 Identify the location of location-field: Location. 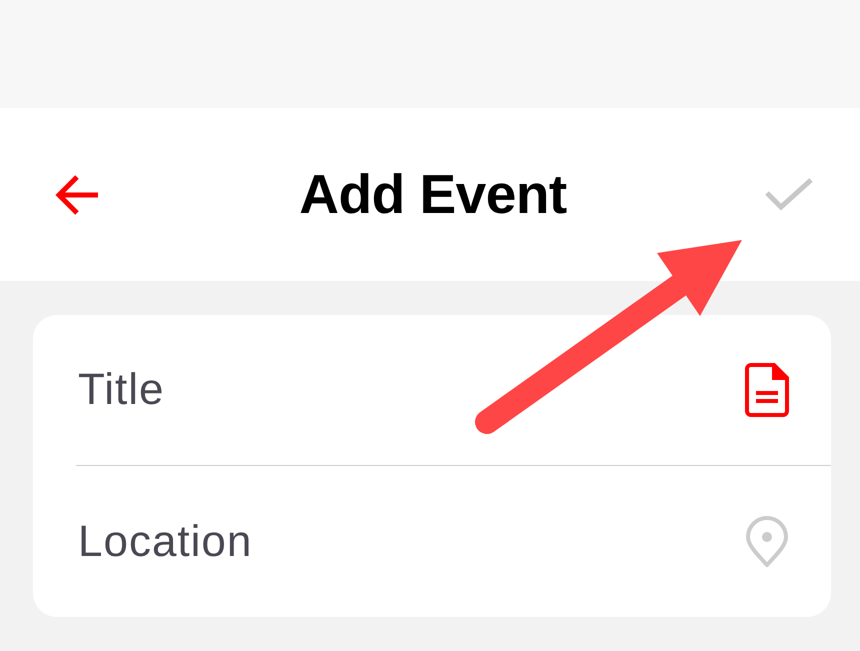
(410, 542).